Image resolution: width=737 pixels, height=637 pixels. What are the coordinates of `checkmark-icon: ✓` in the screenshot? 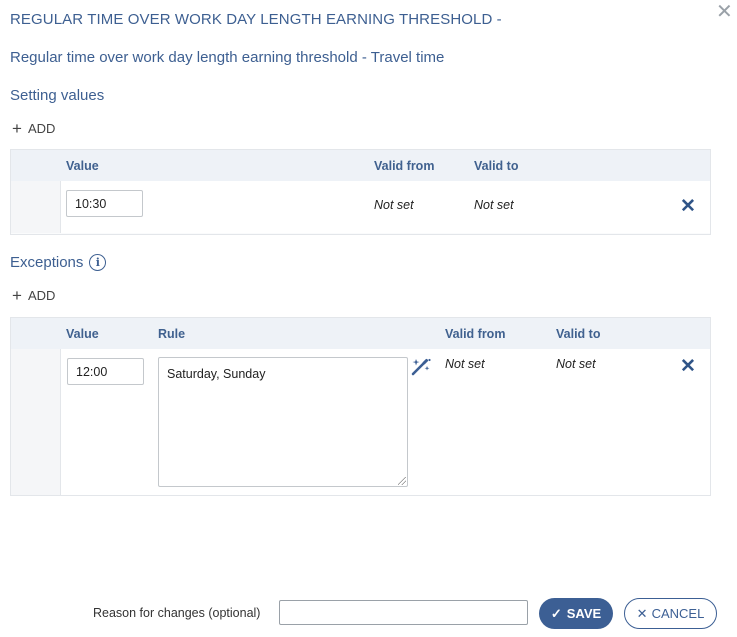 It's located at (556, 613).